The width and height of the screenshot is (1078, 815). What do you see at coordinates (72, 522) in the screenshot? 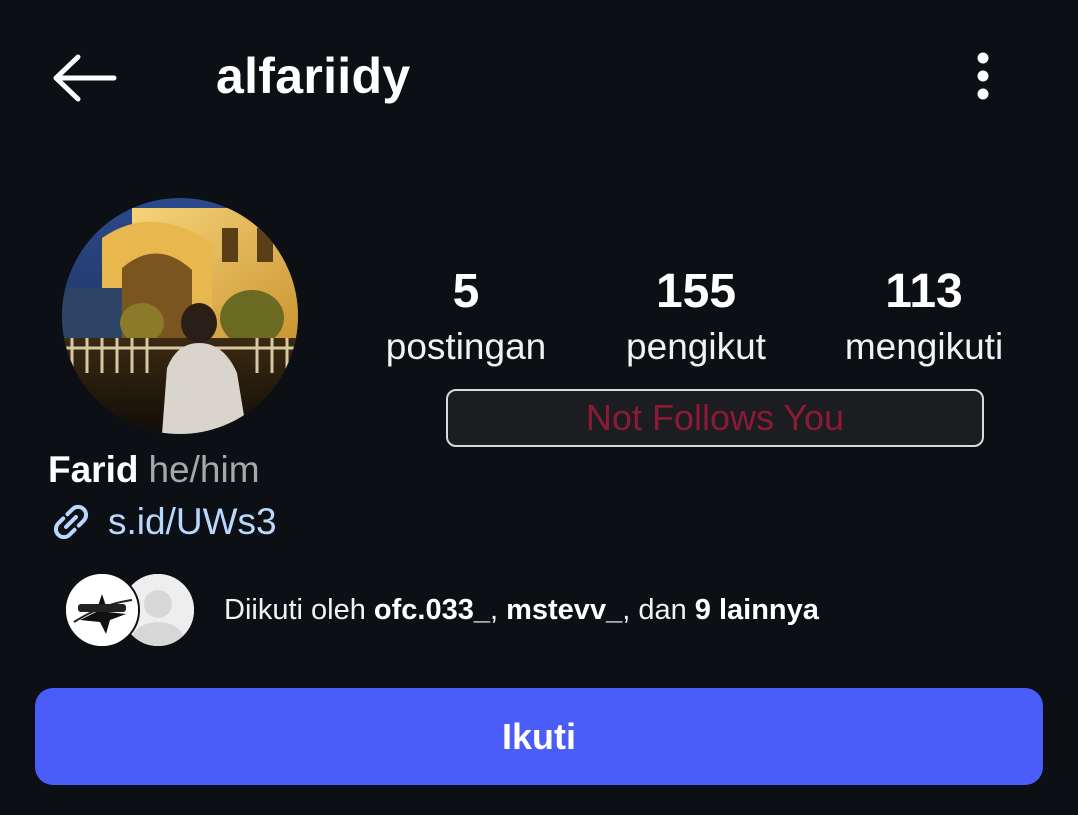
I see `link-icon` at bounding box center [72, 522].